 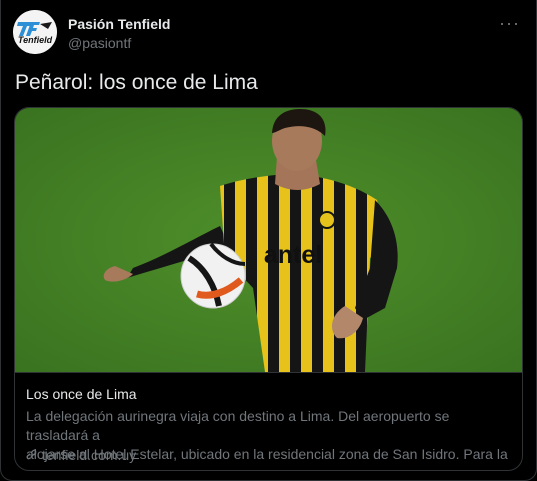 I want to click on link-icon, so click(x=31, y=454).